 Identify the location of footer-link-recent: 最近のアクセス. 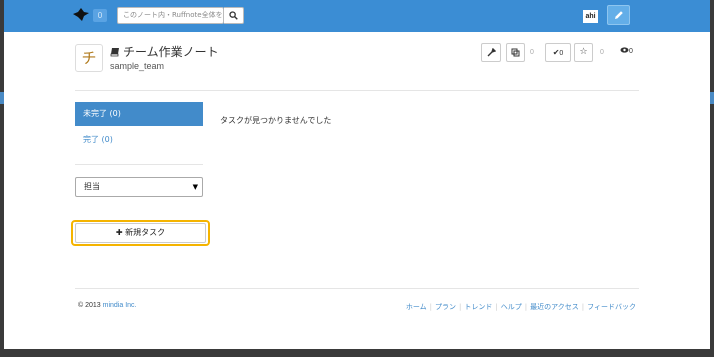
(554, 307).